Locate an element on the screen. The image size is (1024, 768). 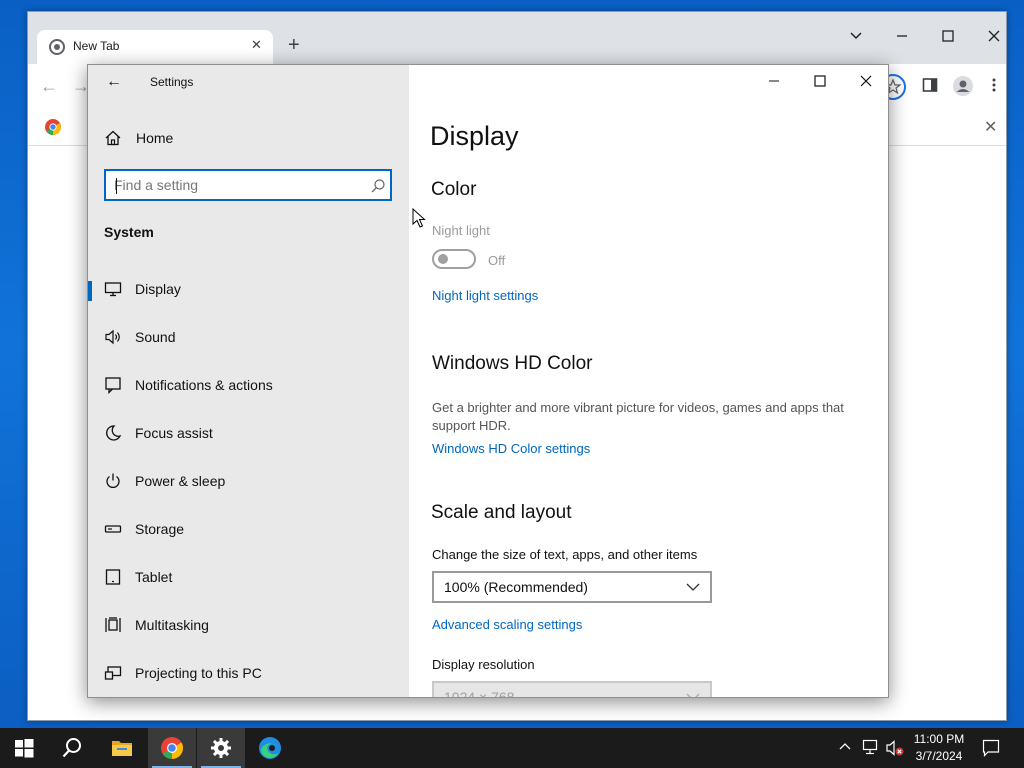
advanced-scaling-link: Advanced scaling settings is located at coordinates (507, 624).